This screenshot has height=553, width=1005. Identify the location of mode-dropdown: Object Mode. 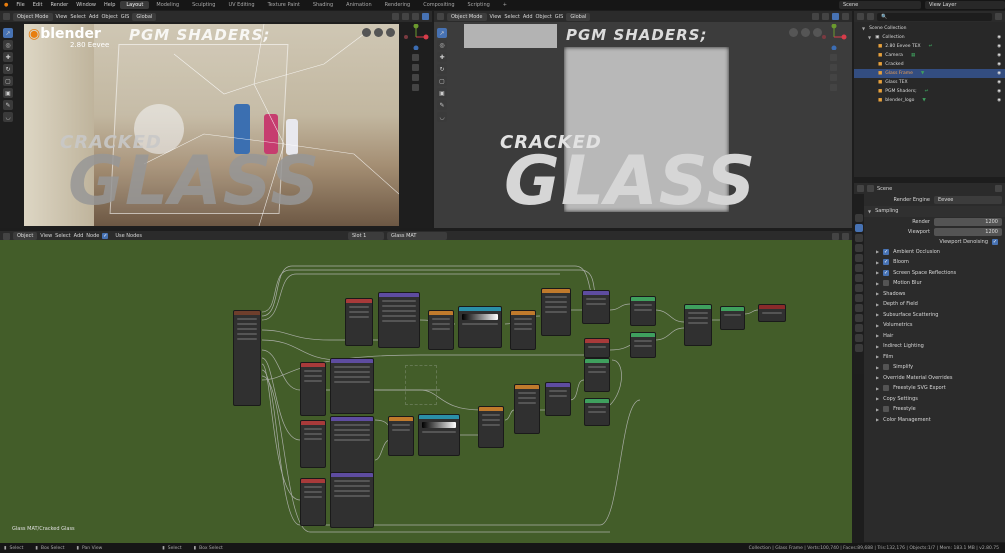
(33, 16).